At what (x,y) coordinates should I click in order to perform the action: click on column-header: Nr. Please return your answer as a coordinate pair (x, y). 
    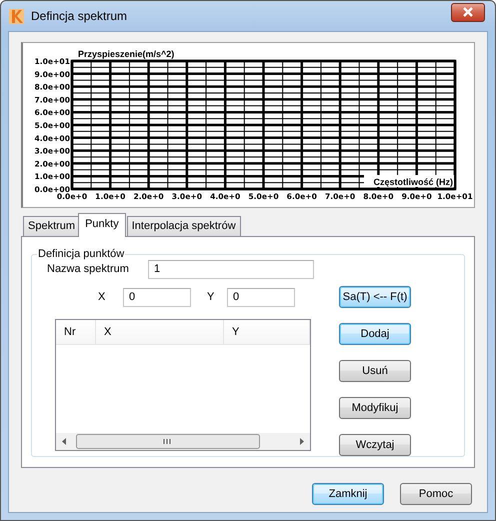
    Looking at the image, I should click on (76, 332).